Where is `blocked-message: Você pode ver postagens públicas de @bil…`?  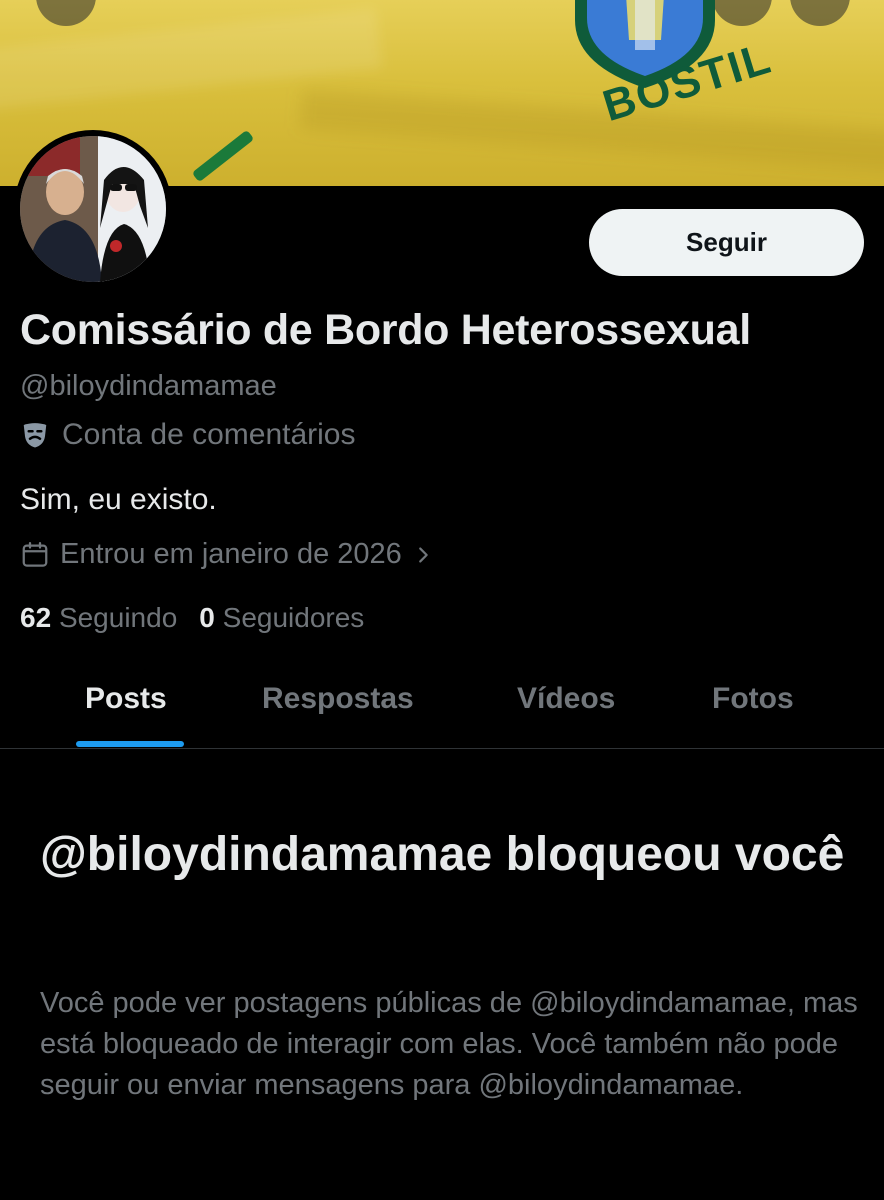 blocked-message: Você pode ver postagens públicas de @bil… is located at coordinates (449, 1044).